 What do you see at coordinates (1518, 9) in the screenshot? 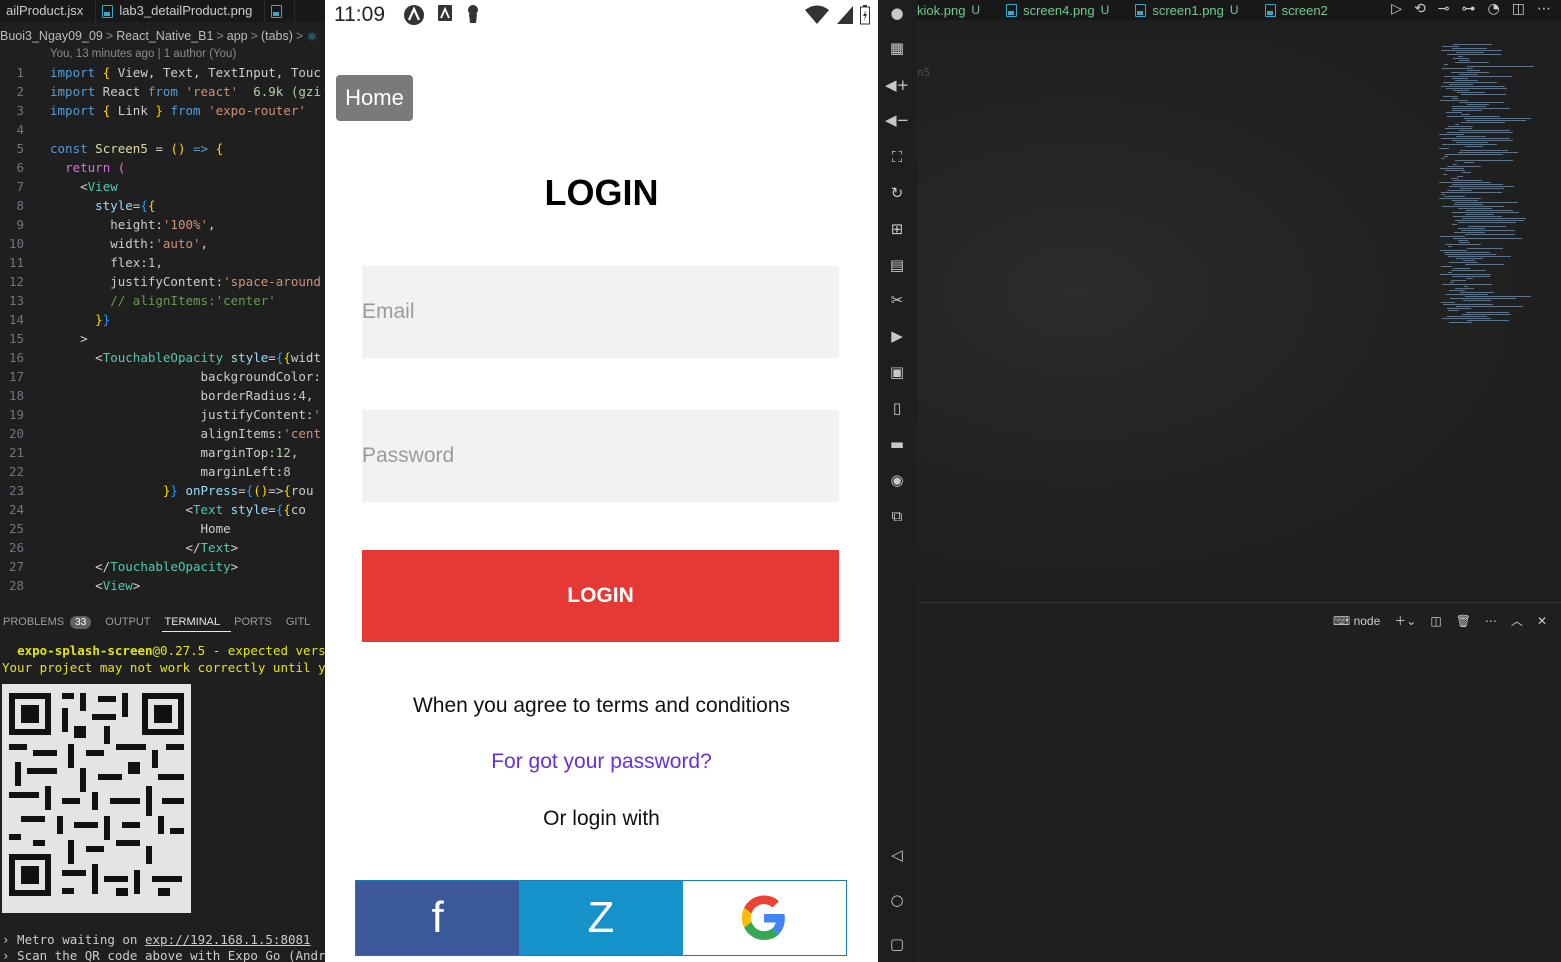
I see `split-editor-icon: ◫` at bounding box center [1518, 9].